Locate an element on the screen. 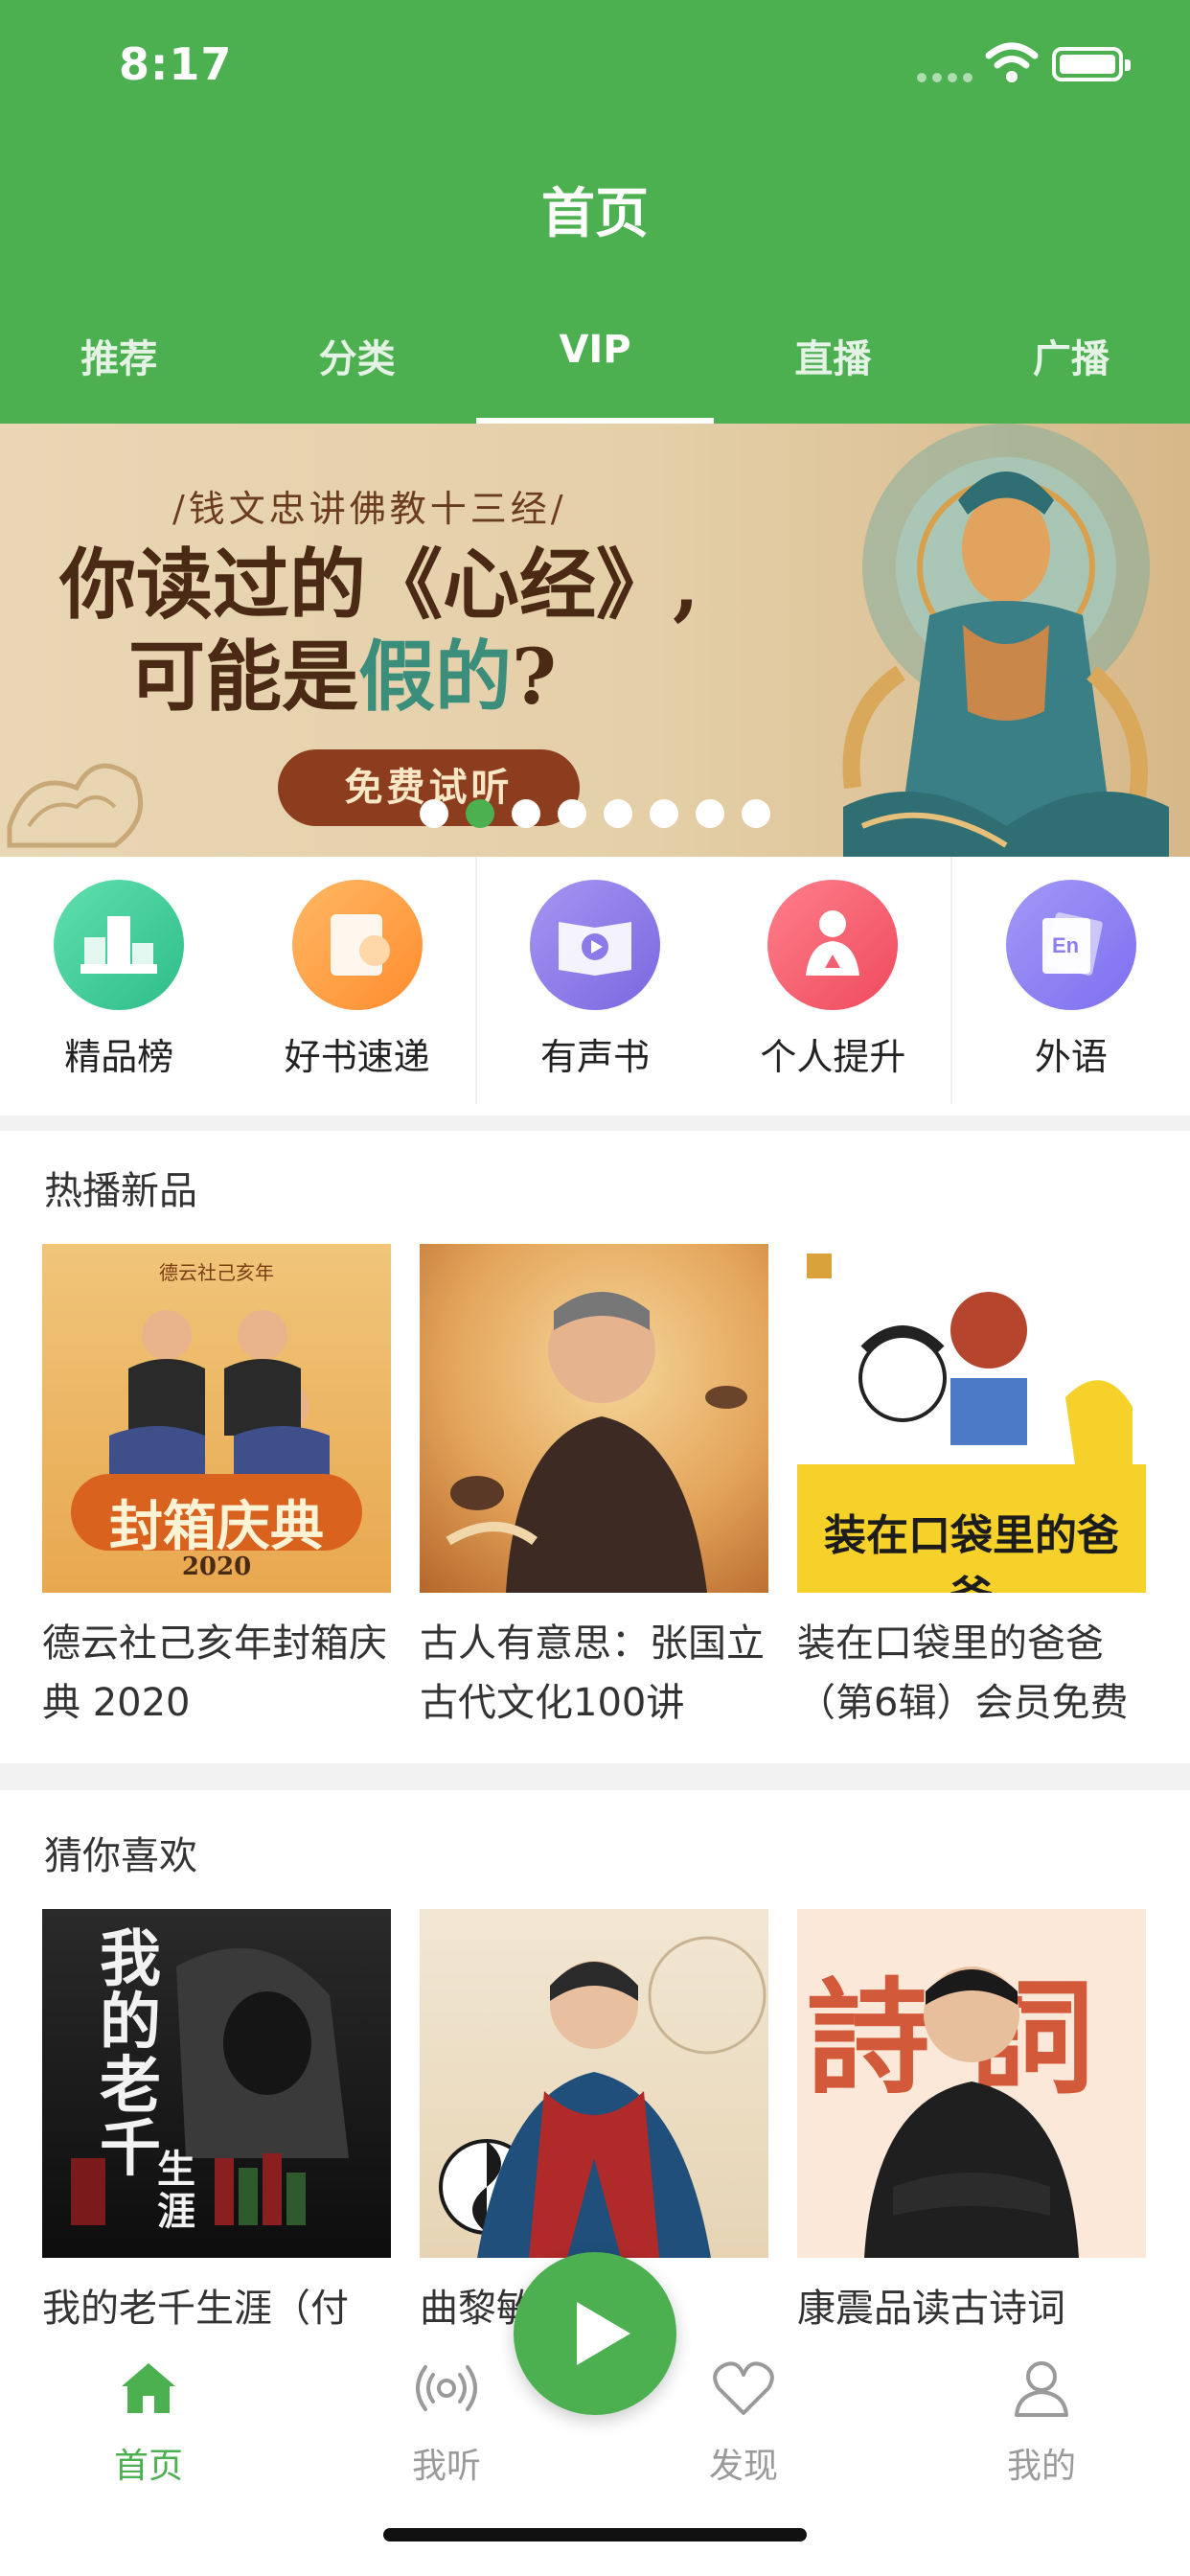 Image resolution: width=1190 pixels, height=2576 pixels. page-title: 首页 is located at coordinates (595, 214).